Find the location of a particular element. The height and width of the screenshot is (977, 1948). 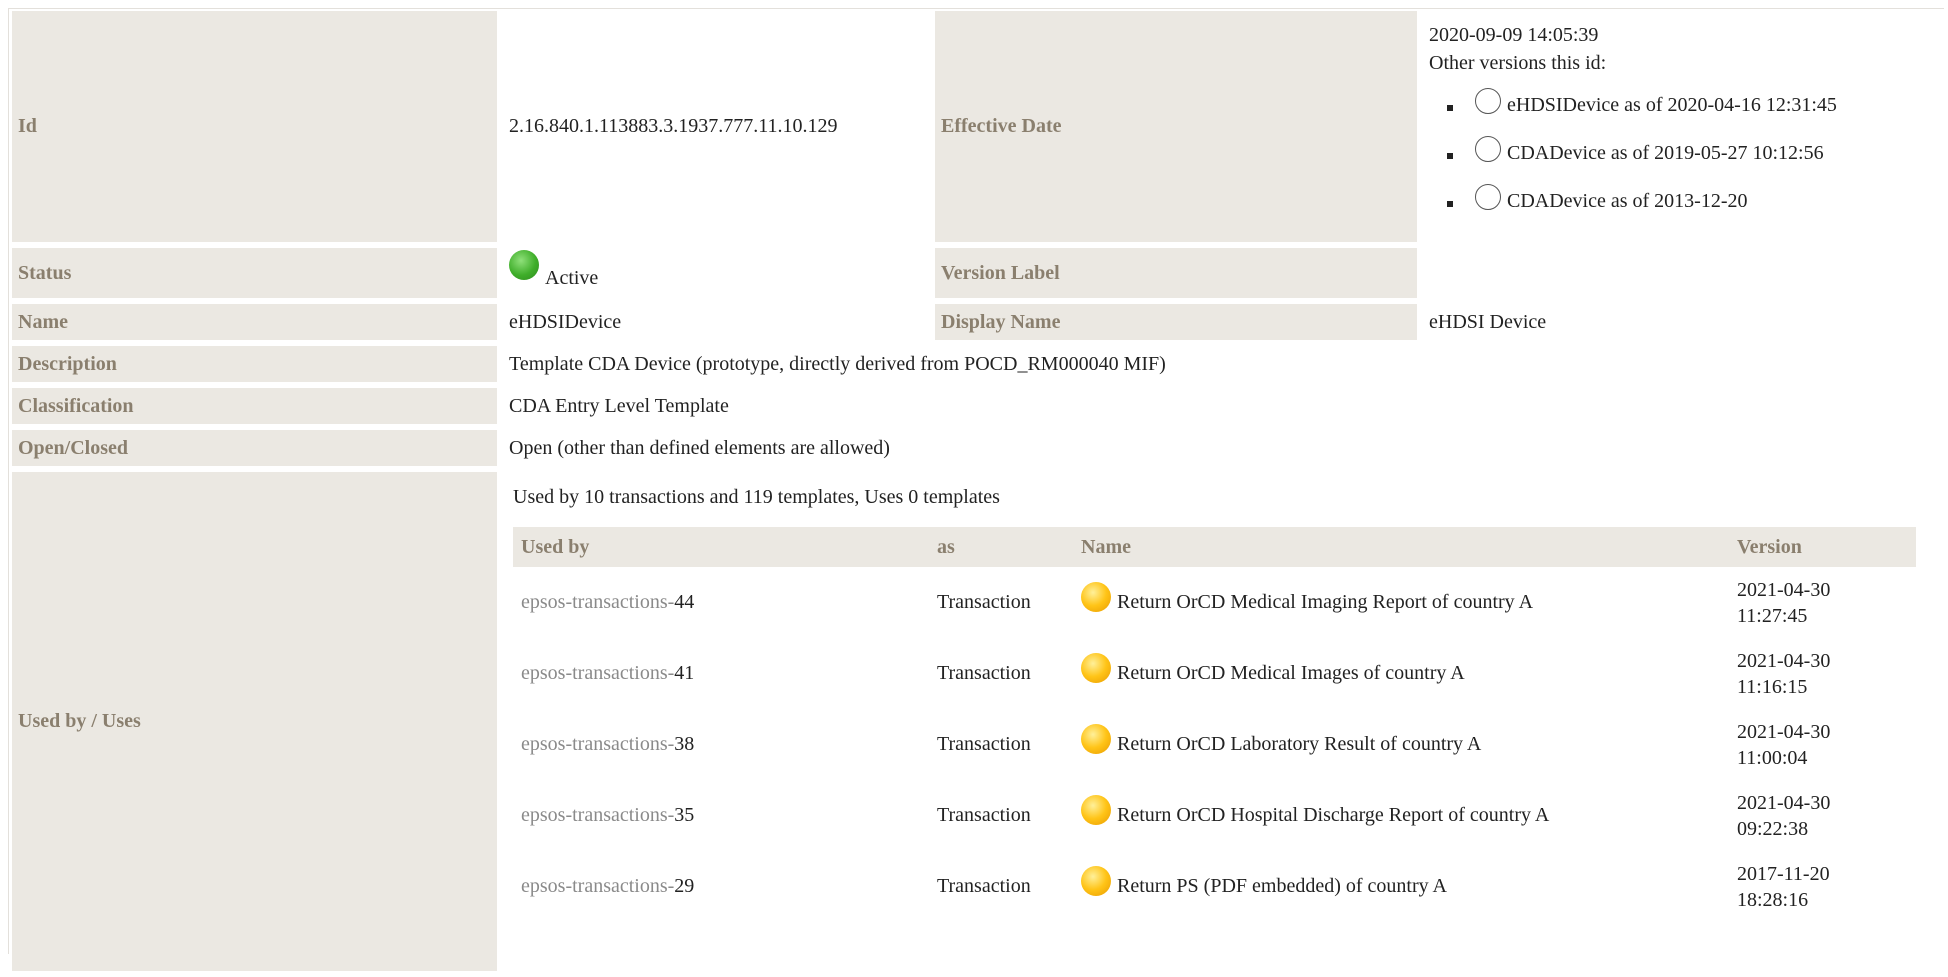

id-label: Id is located at coordinates (254, 126).